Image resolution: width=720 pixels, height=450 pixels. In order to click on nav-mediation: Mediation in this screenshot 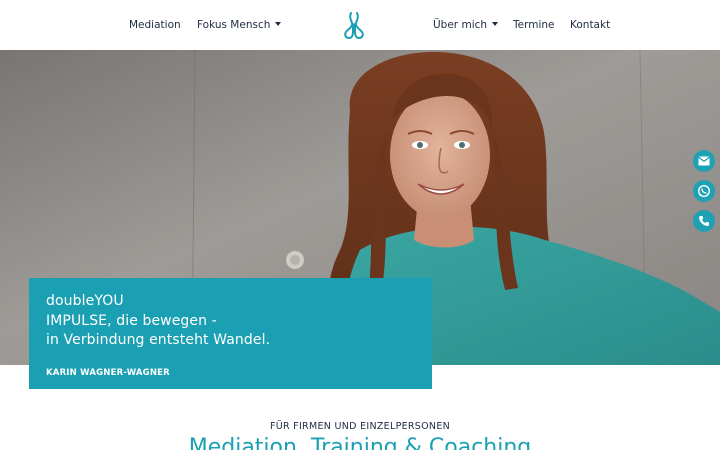, I will do `click(155, 25)`.